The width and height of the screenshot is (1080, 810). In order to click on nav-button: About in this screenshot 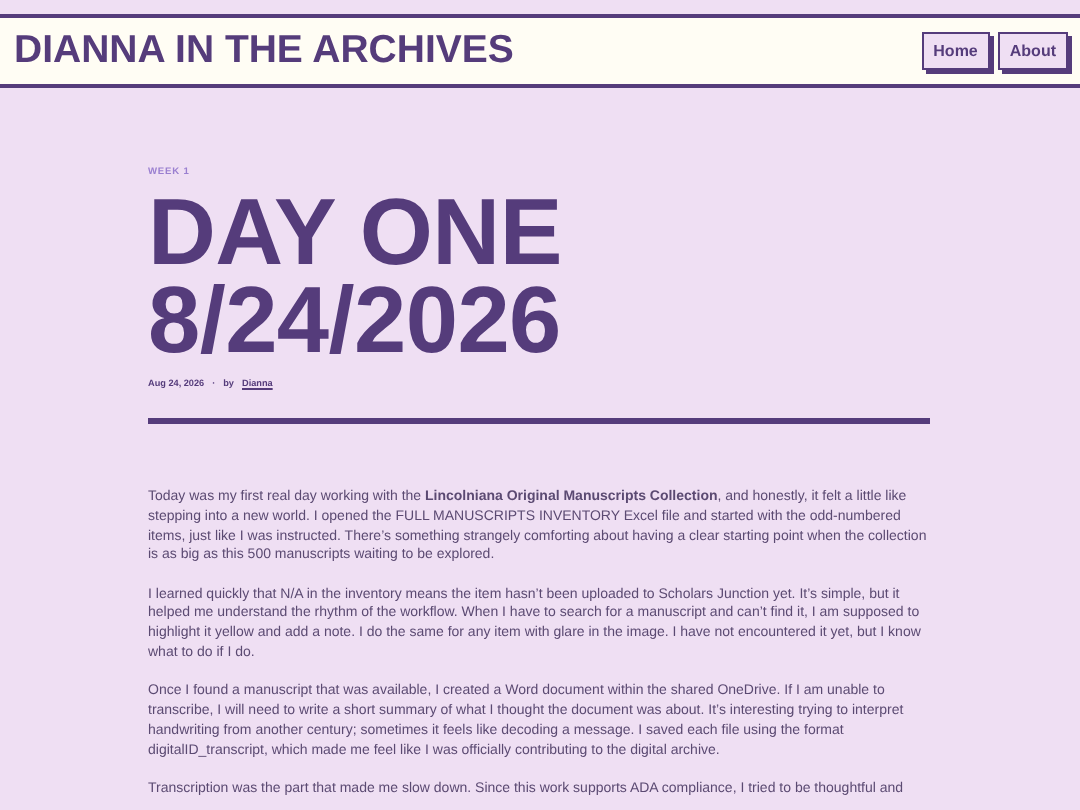, I will do `click(1032, 51)`.